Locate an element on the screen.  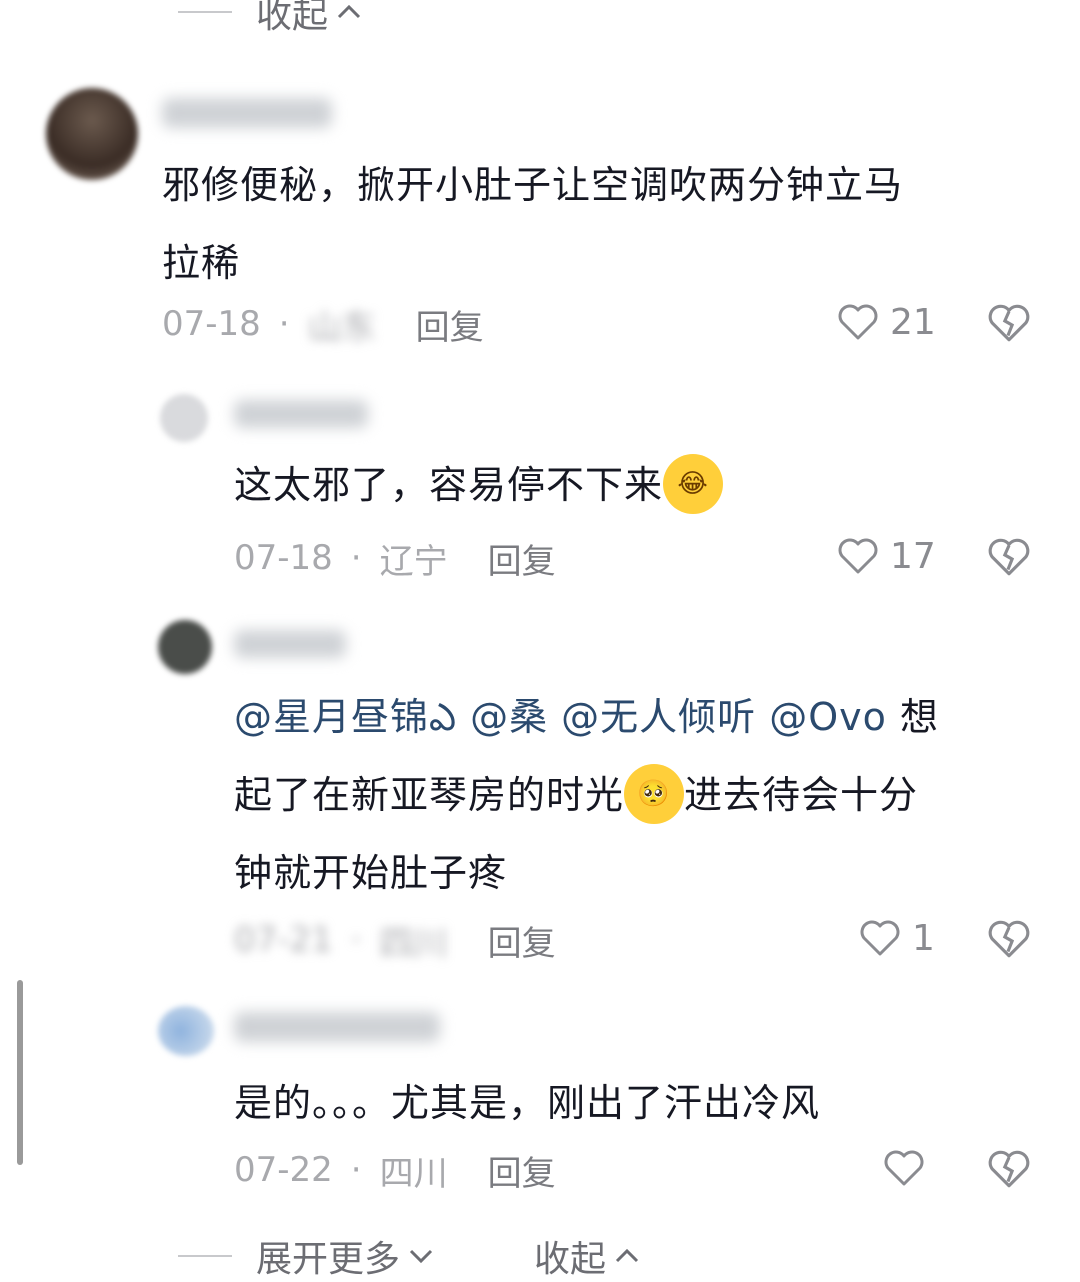
scrollbar is located at coordinates (20, 1072).